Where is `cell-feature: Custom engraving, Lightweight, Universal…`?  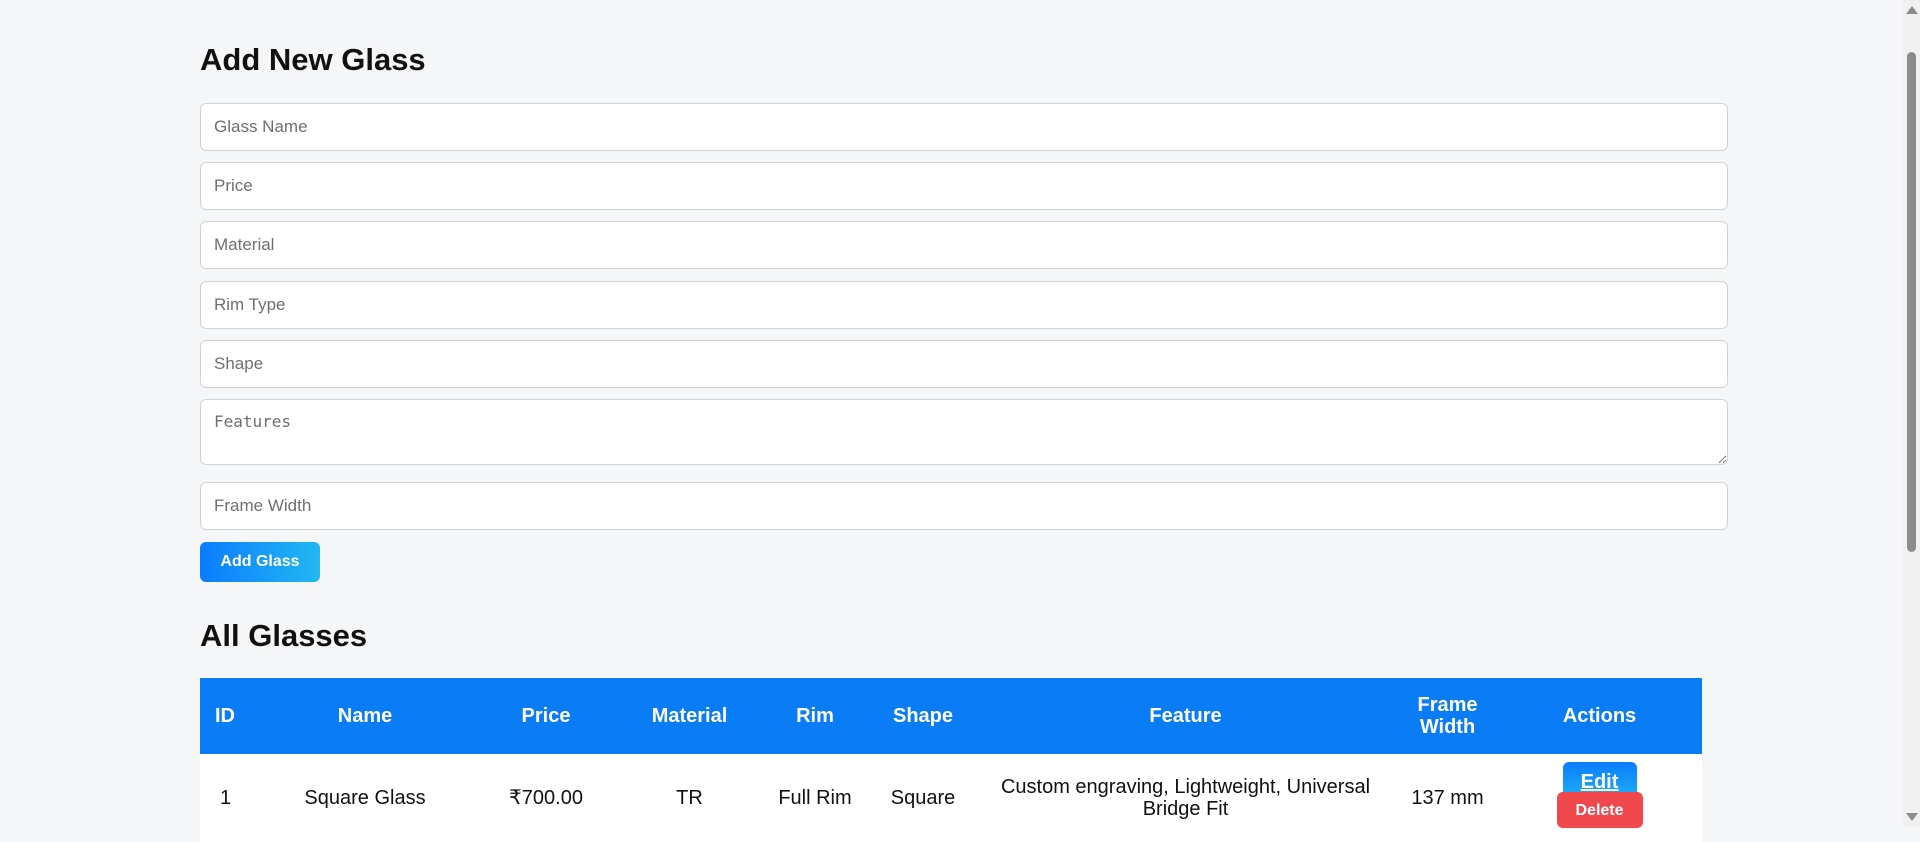 cell-feature: Custom engraving, Lightweight, Universal… is located at coordinates (1185, 798).